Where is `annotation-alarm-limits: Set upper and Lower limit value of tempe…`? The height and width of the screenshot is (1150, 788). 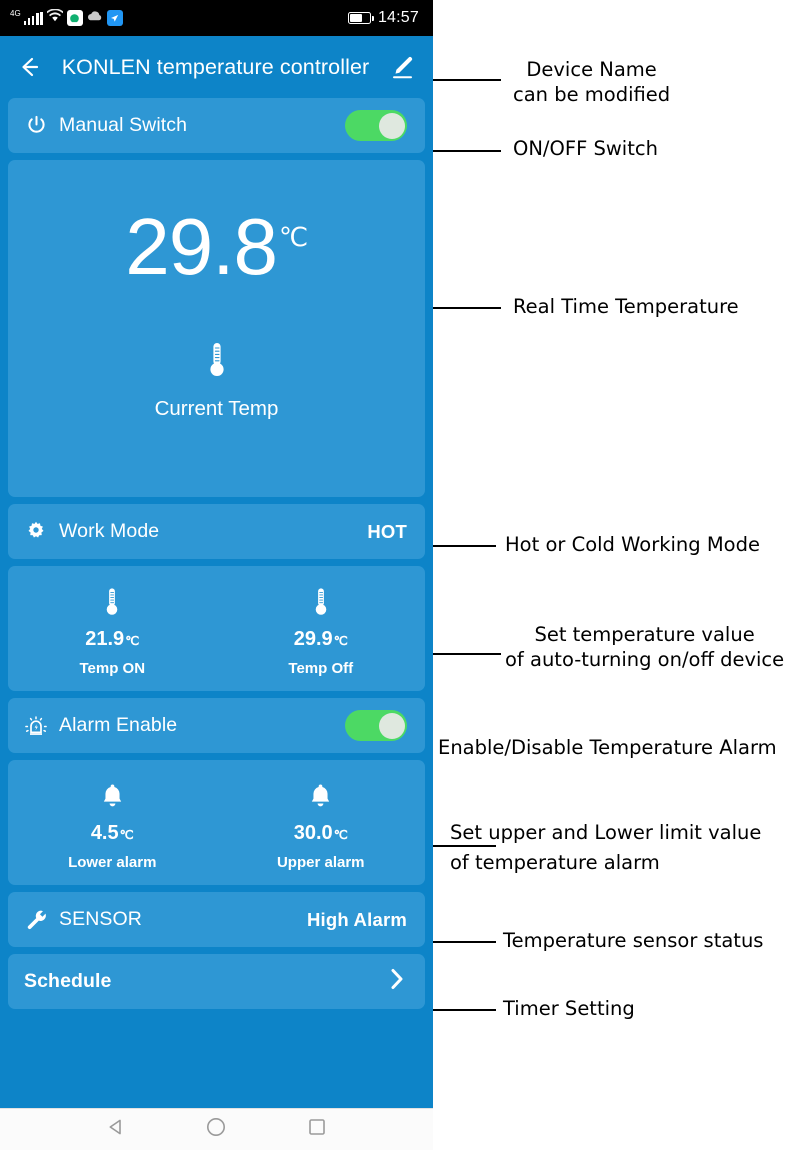
annotation-alarm-limits: Set upper and Lower limit value of tempe… is located at coordinates (606, 848).